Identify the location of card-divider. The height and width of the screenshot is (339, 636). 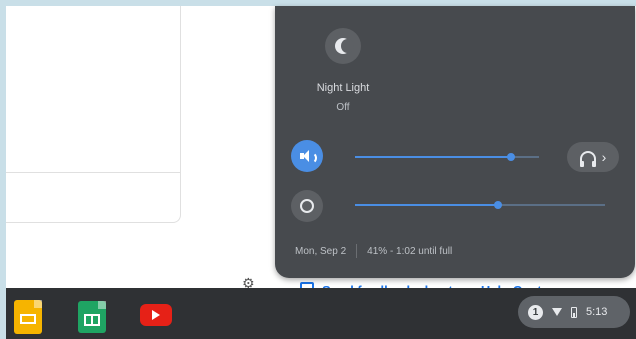
(93, 172).